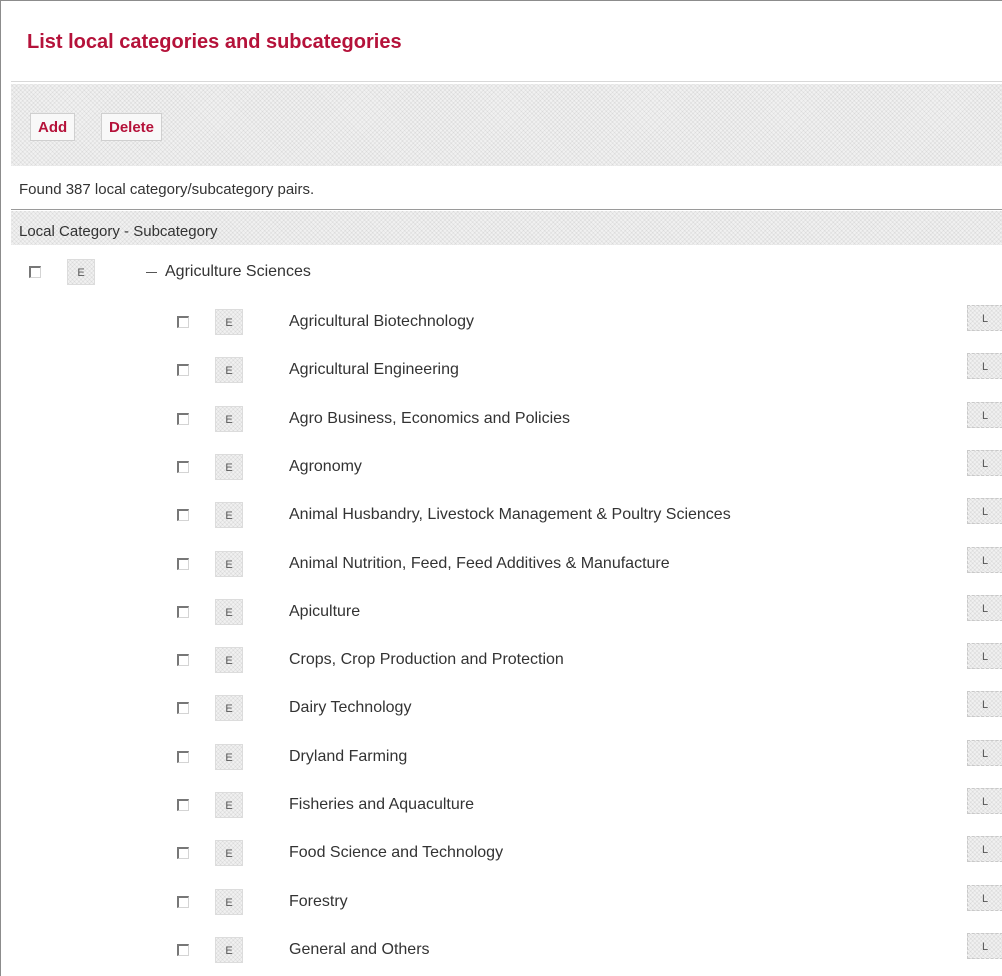  Describe the element at coordinates (426, 660) in the screenshot. I see `subcategory-label: Crops, Crop Production and Protection` at that location.